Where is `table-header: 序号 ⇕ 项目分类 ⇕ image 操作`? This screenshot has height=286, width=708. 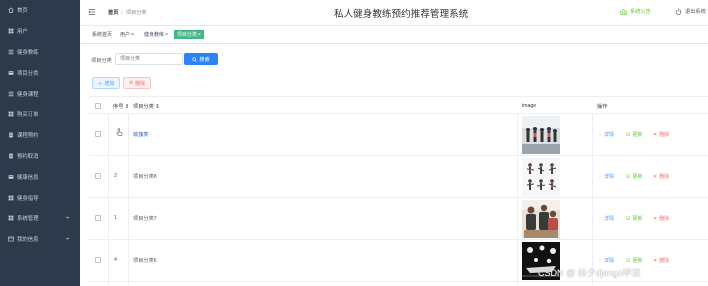
table-header: 序号 ⇕ 项目分类 ⇕ image 操作 is located at coordinates (398, 105).